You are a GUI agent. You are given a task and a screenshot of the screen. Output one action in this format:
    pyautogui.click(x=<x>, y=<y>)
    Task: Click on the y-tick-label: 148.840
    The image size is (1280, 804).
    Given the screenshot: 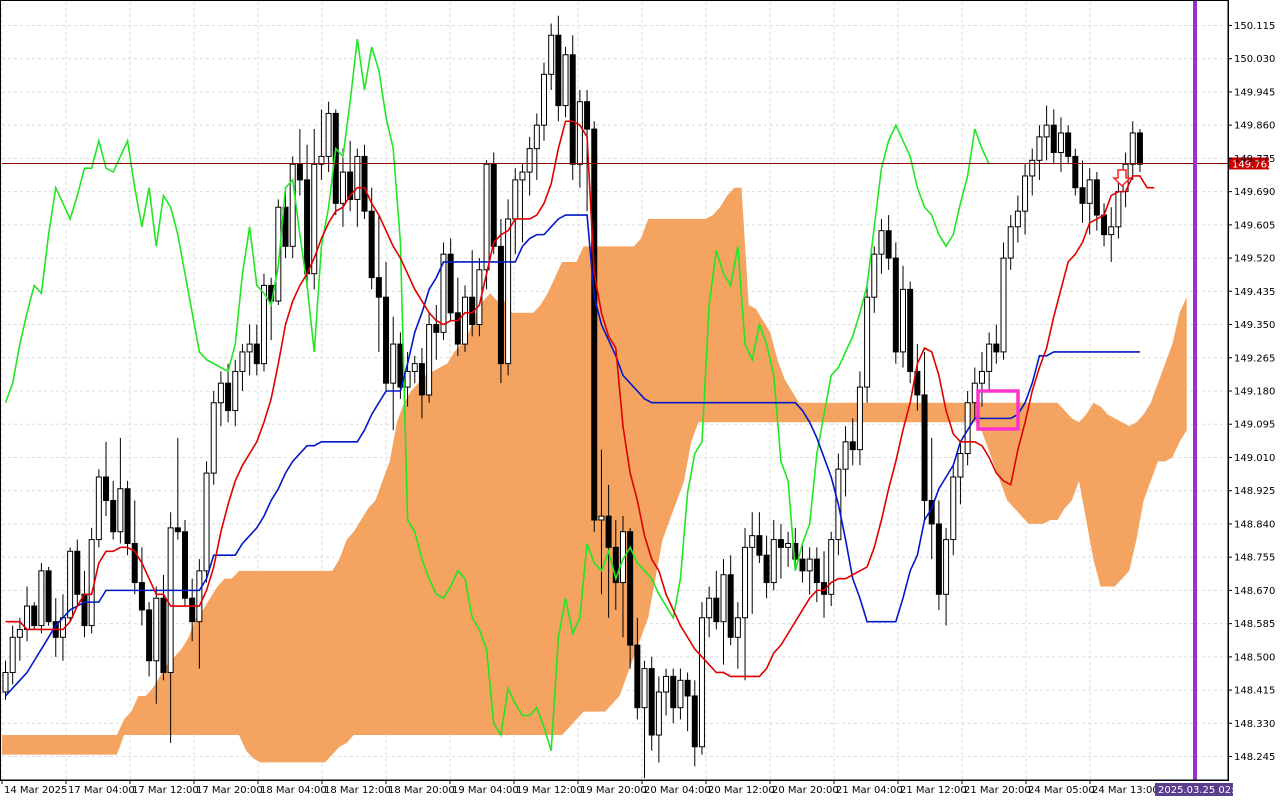 What is the action you would take?
    pyautogui.click(x=1254, y=524)
    